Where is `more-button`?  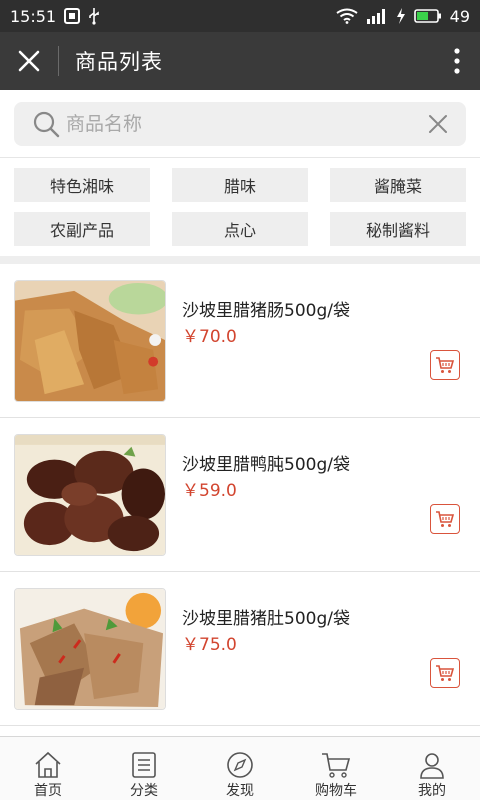 more-button is located at coordinates (457, 61).